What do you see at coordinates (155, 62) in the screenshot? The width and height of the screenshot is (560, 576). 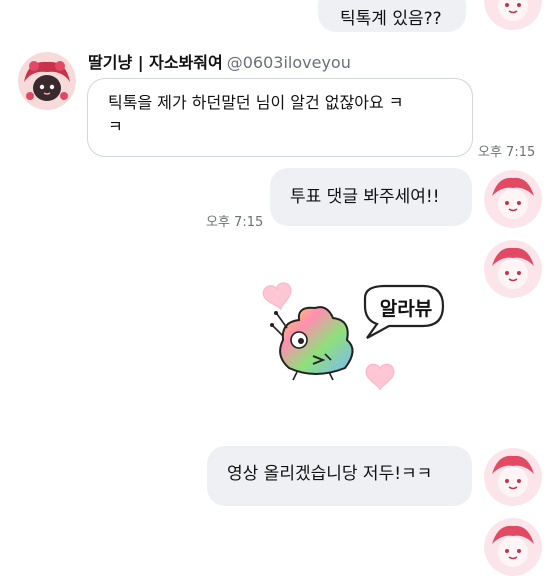 I see `sender-name: 딸기냥 | 자소봐줘여` at bounding box center [155, 62].